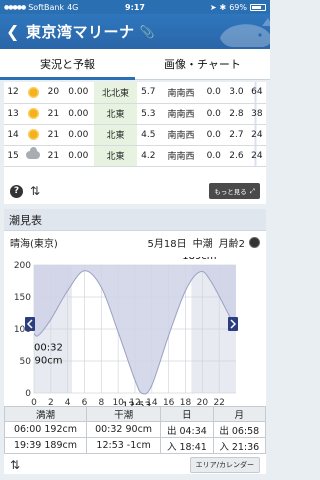 This screenshot has width=320, height=480. Describe the element at coordinates (233, 324) in the screenshot. I see `chart-next-button` at that location.